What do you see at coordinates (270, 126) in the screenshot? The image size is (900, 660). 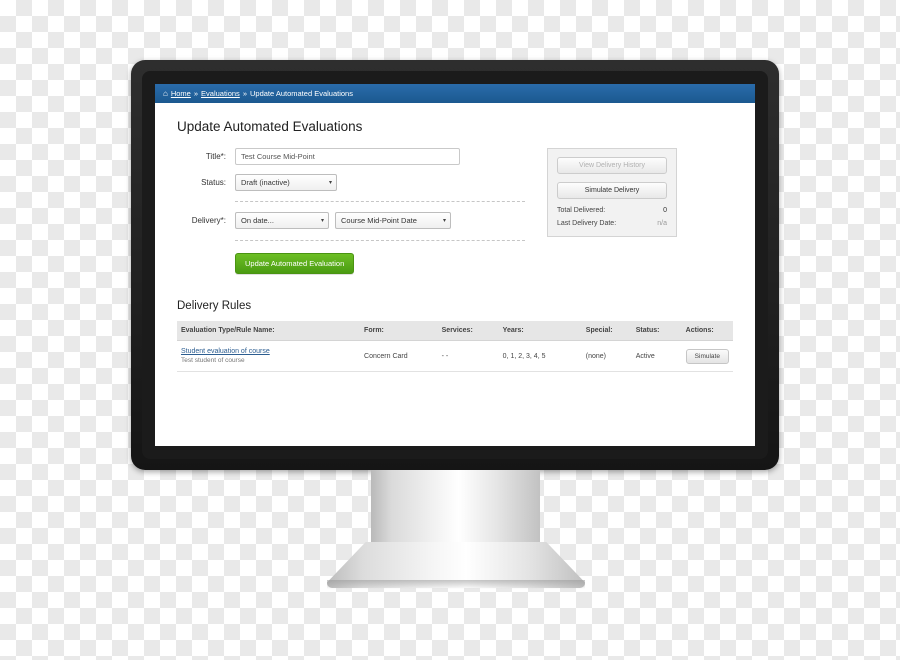 I see `page-title: Update Automated Evaluations` at bounding box center [270, 126].